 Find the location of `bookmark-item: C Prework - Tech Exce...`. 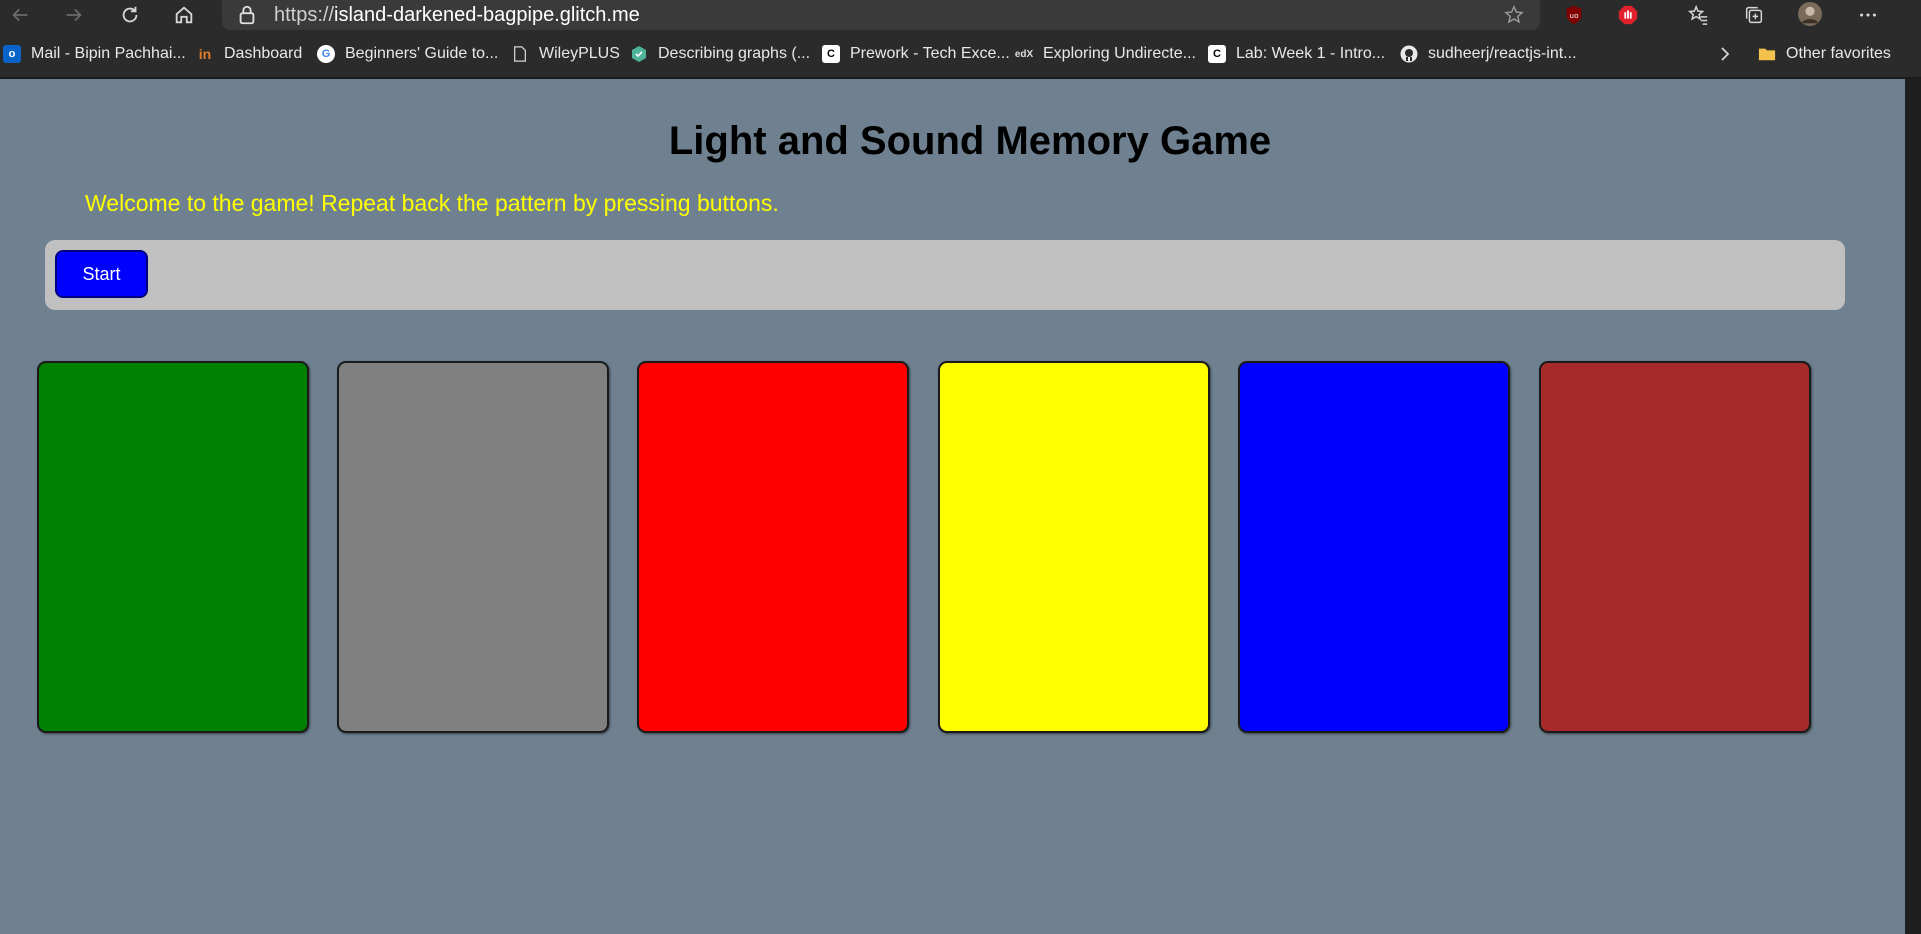

bookmark-item: C Prework - Tech Exce... is located at coordinates (916, 54).